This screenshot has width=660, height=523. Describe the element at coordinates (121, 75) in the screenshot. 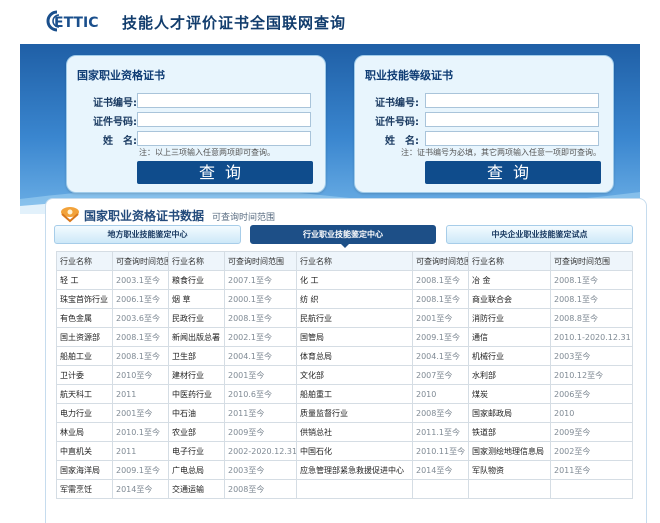

I see `card-title: 国家职业资格证书` at that location.